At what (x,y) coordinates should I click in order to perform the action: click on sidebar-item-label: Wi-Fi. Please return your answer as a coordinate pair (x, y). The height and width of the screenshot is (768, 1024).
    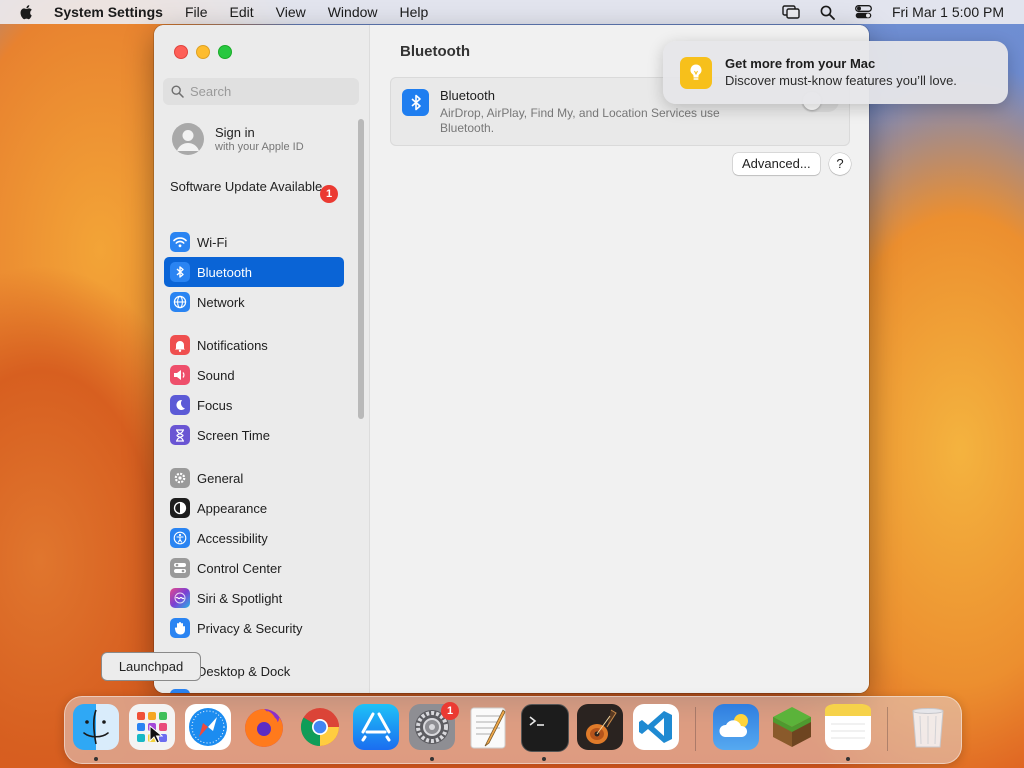
    Looking at the image, I should click on (212, 242).